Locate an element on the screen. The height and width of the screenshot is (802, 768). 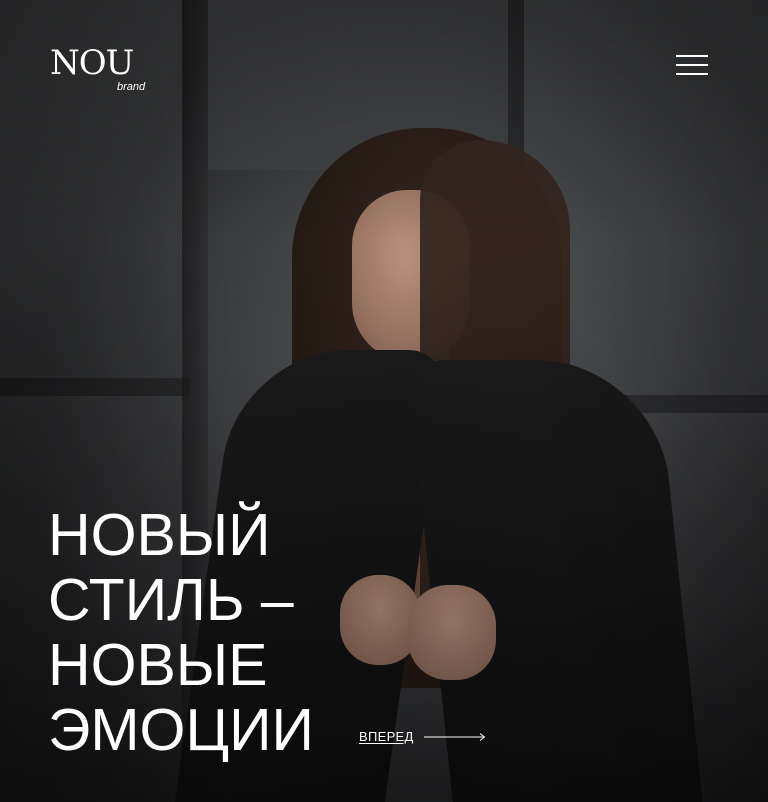
long-arrow-right-icon is located at coordinates (454, 737).